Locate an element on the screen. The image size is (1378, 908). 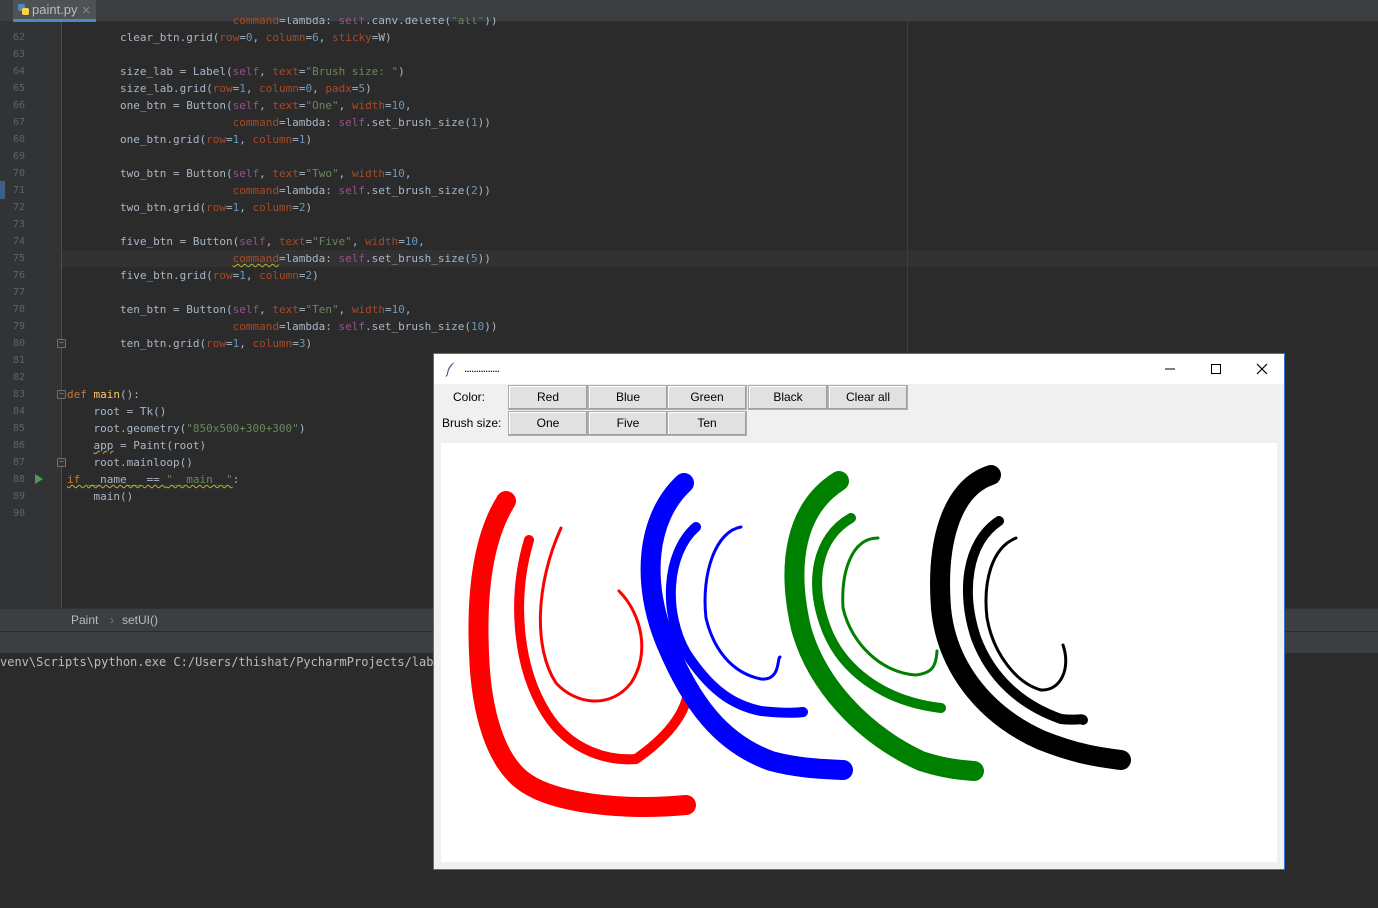
code-token: five_btn.grid( is located at coordinates (140, 275).